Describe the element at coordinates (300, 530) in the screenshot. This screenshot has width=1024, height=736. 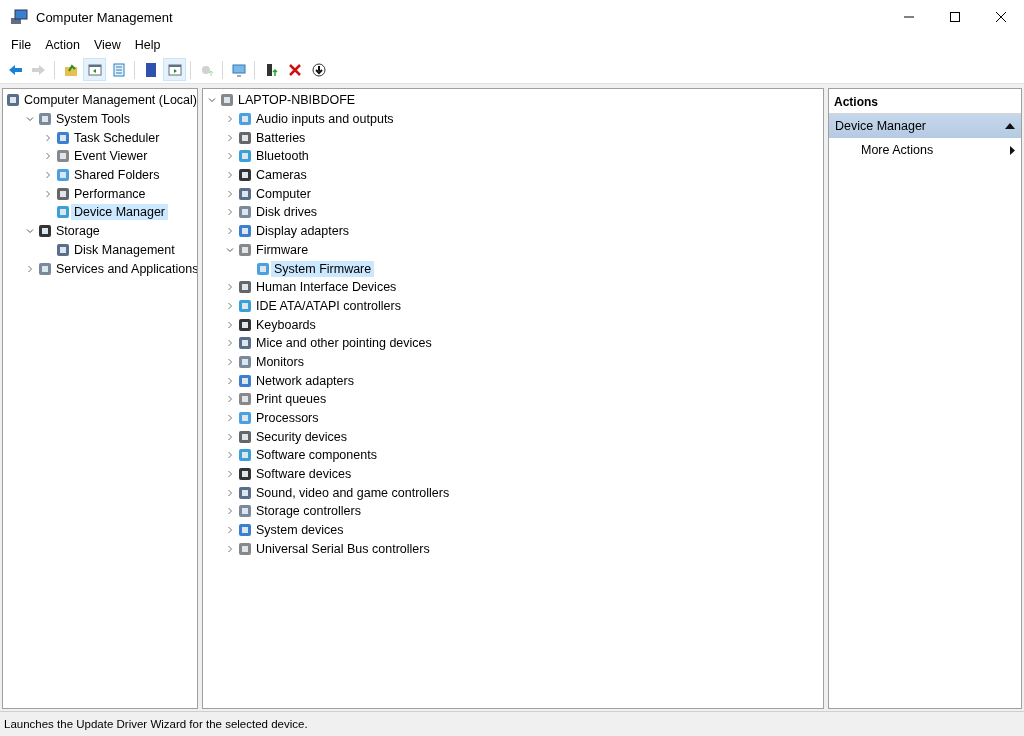
I see `tree-item: System devices` at that location.